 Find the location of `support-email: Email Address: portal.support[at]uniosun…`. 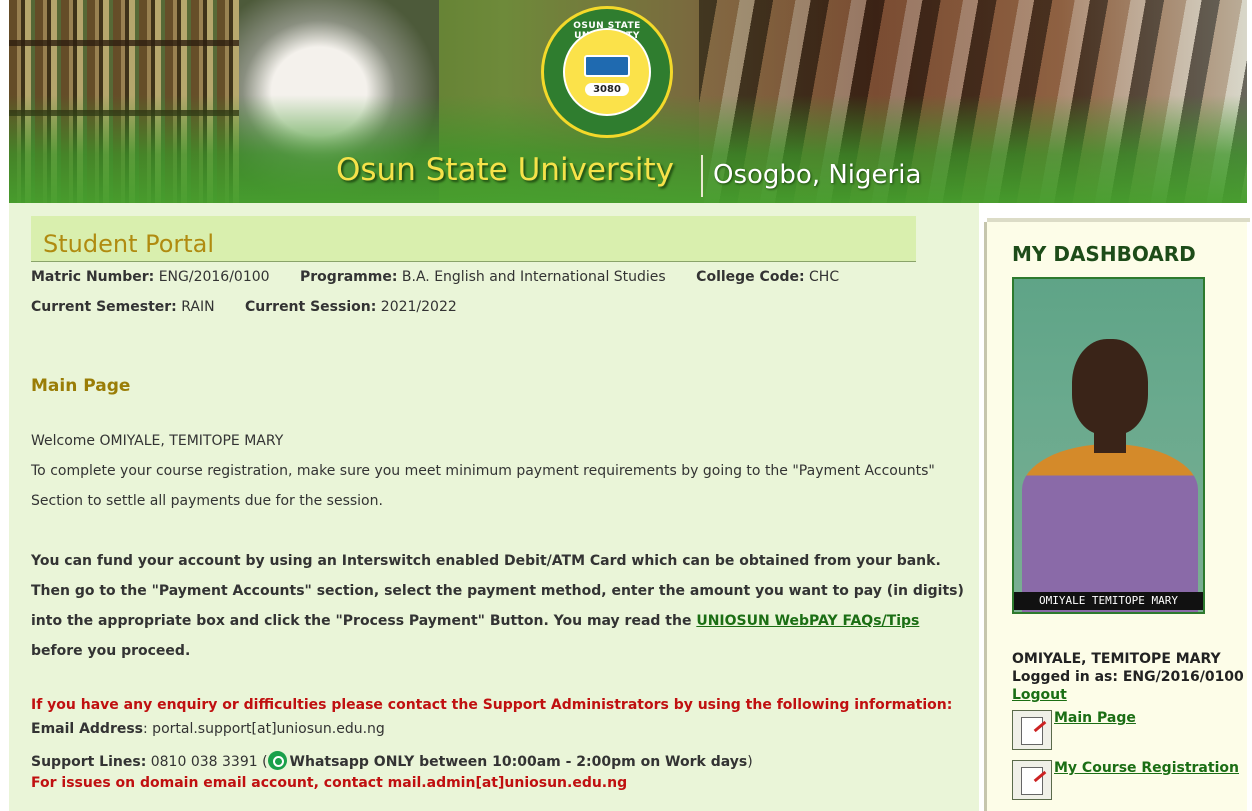

support-email: Email Address: portal.support[at]uniosun… is located at coordinates (208, 729).